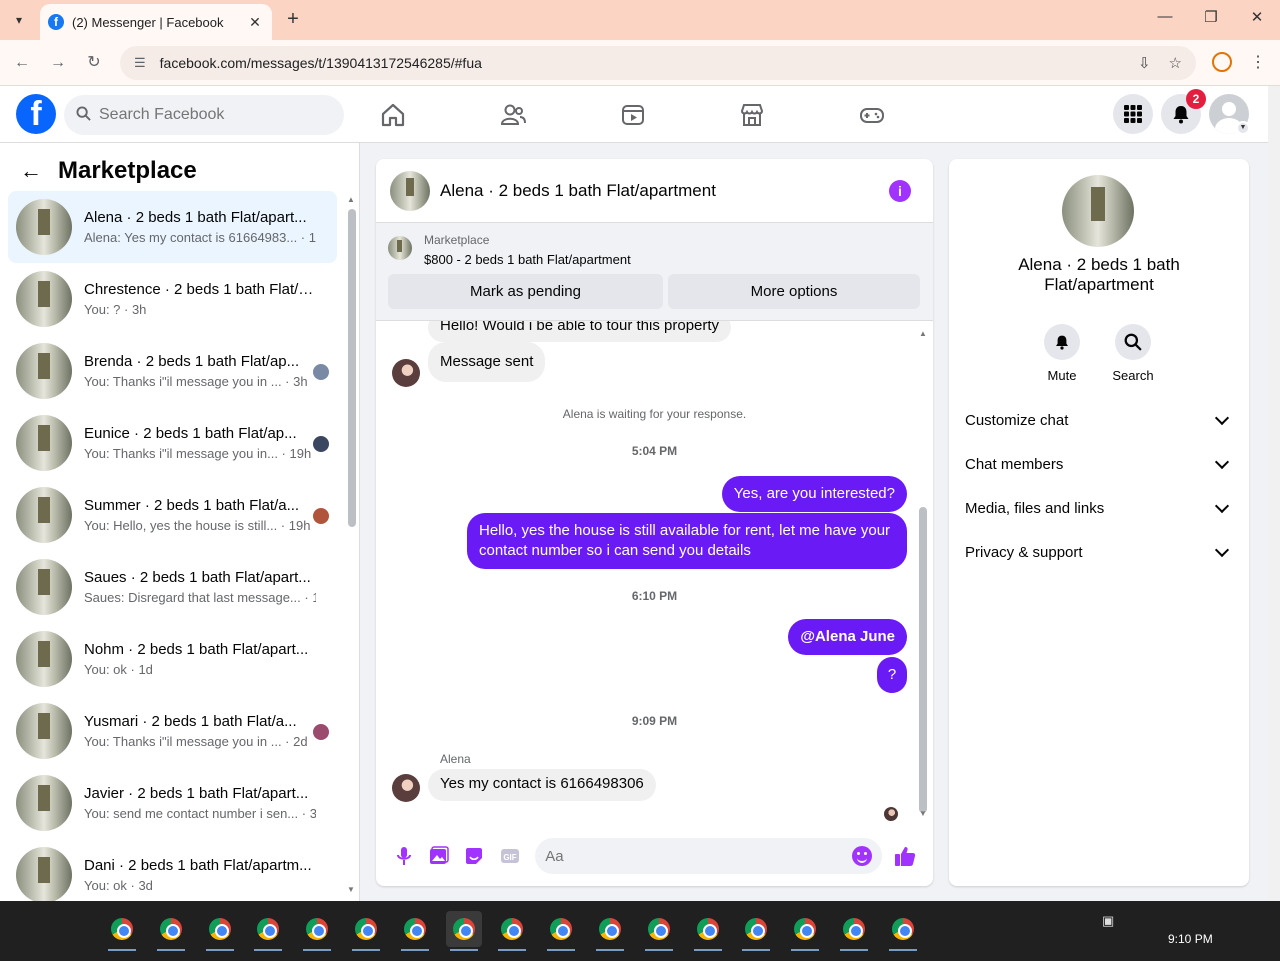 The width and height of the screenshot is (1280, 961). I want to click on browser-tab: f (2) Messenger | Facebook ✕, so click(156, 22).